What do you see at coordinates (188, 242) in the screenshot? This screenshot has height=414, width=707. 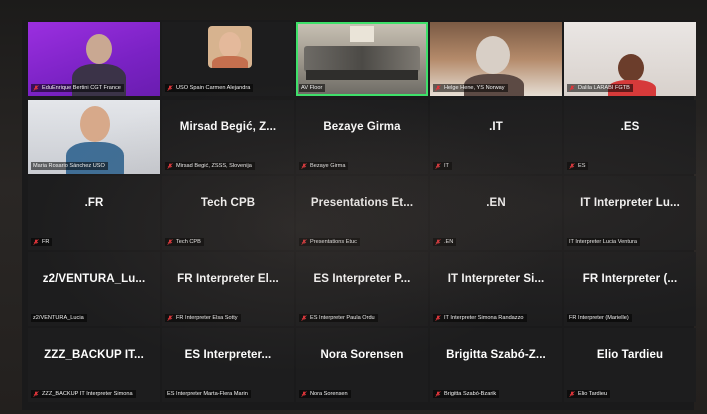 I see `participant-name-text: Tech CPB` at bounding box center [188, 242].